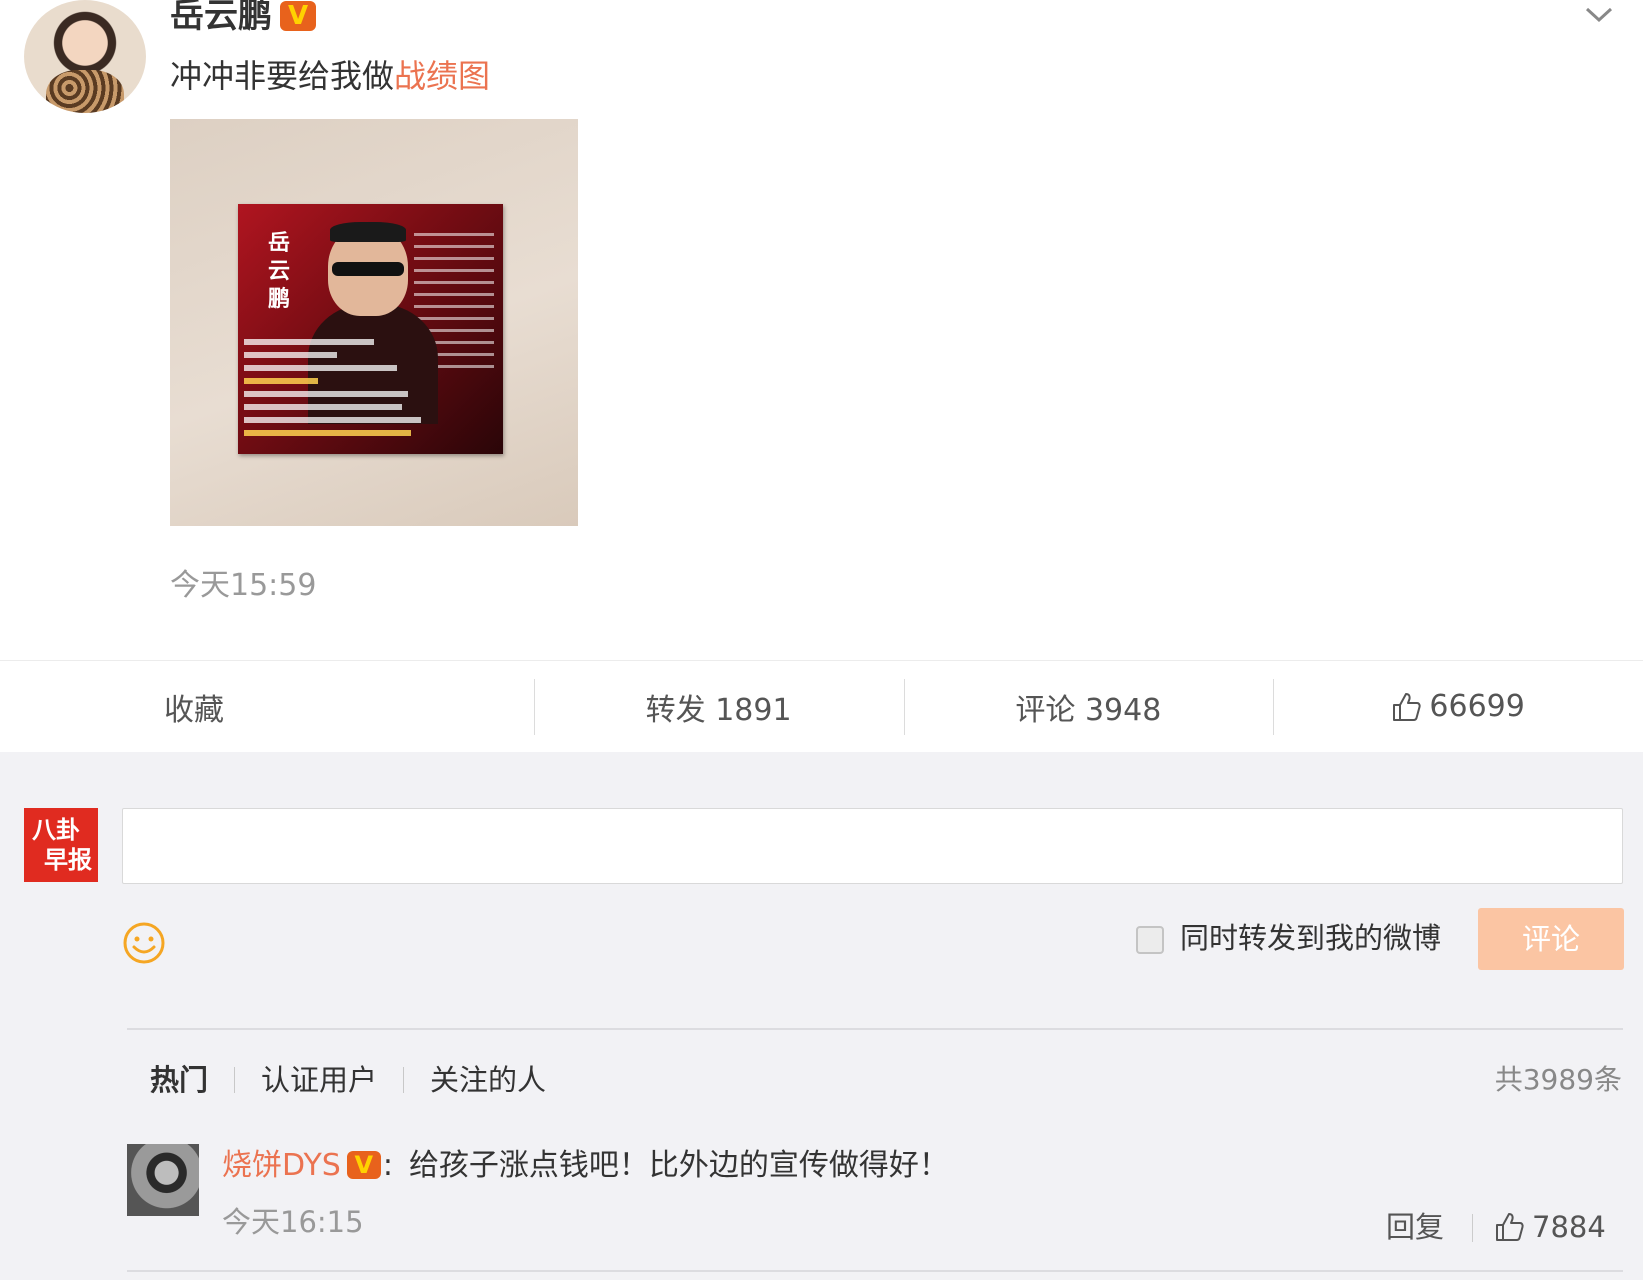  I want to click on like-button: 66699, so click(1458, 706).